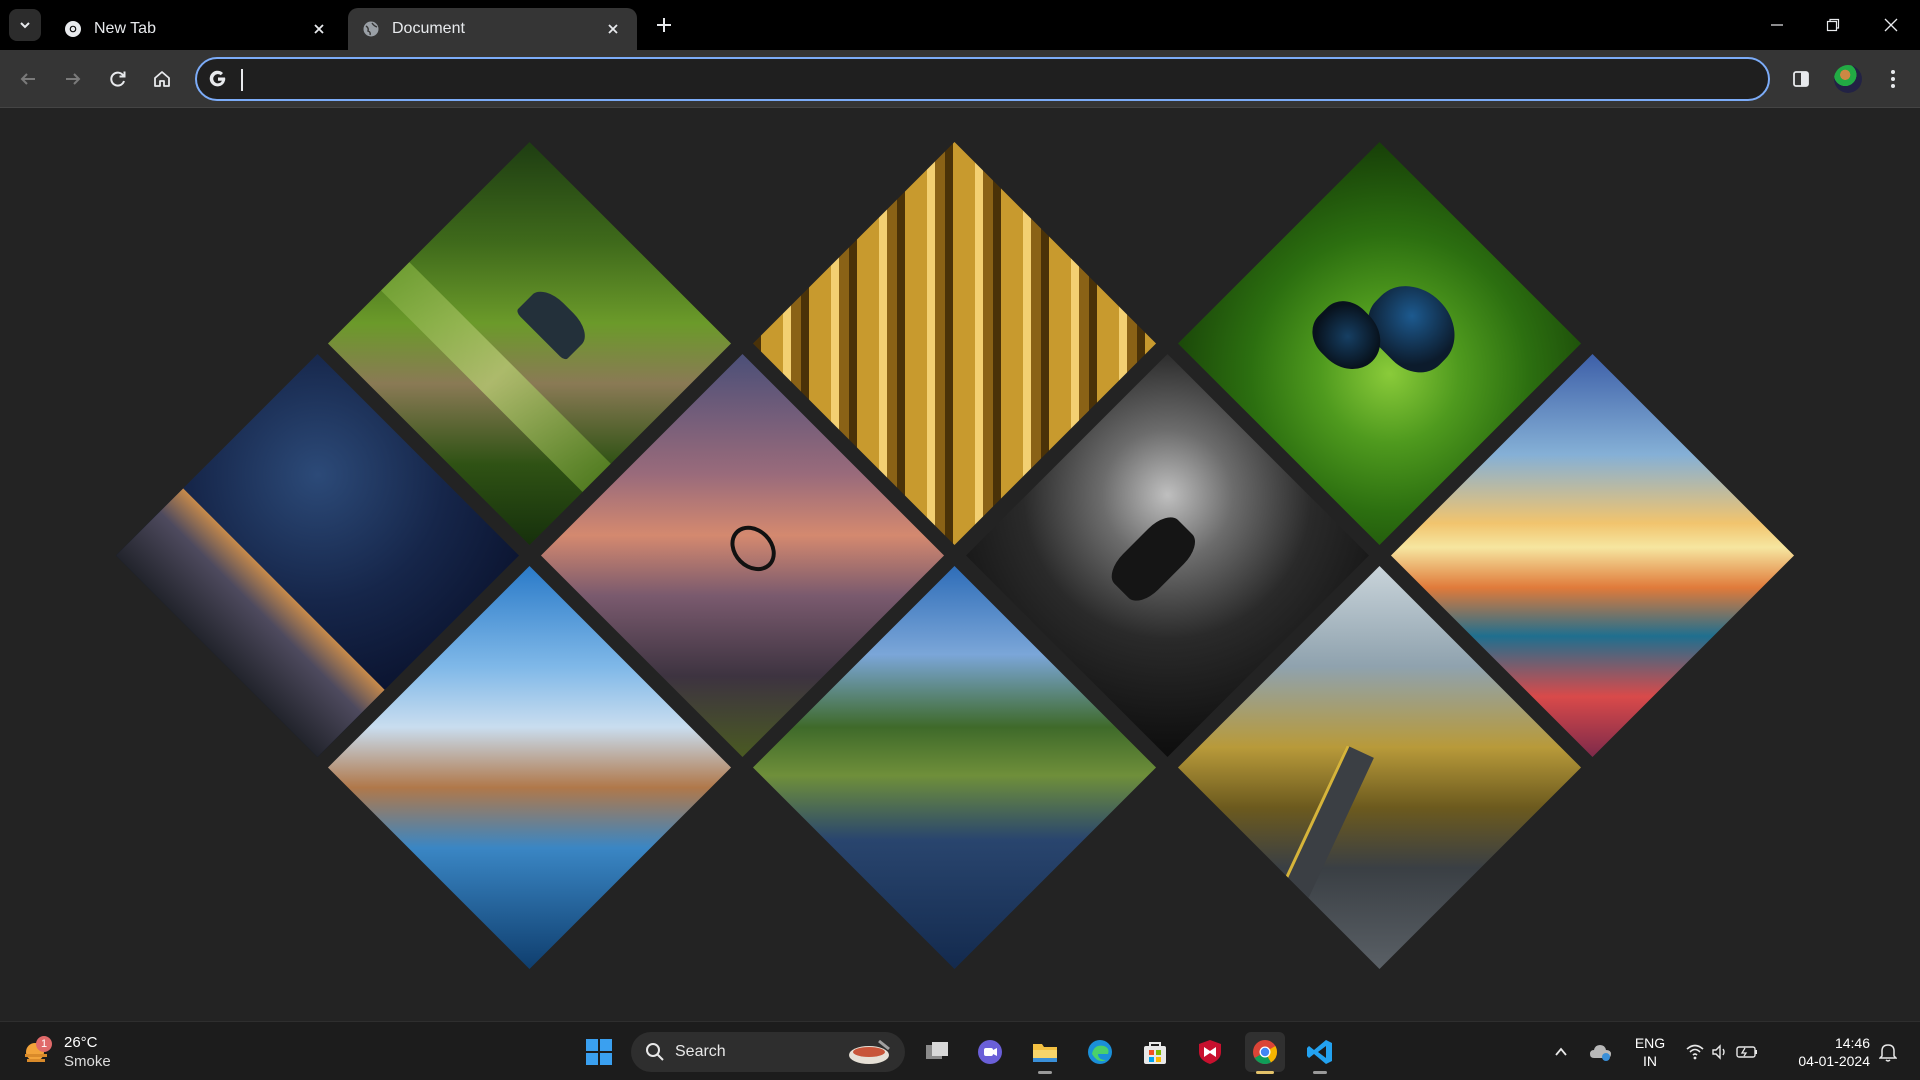 The height and width of the screenshot is (1080, 1920). What do you see at coordinates (1852, 1043) in the screenshot?
I see `clock-time: 14:46` at bounding box center [1852, 1043].